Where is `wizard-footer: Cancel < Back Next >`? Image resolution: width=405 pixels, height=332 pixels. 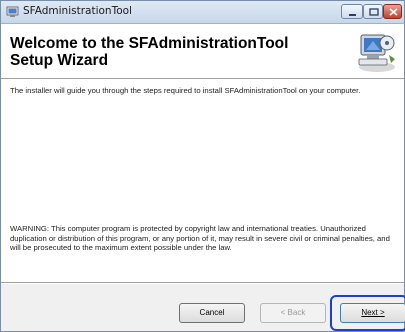 wizard-footer: Cancel < Back Next > is located at coordinates (203, 307).